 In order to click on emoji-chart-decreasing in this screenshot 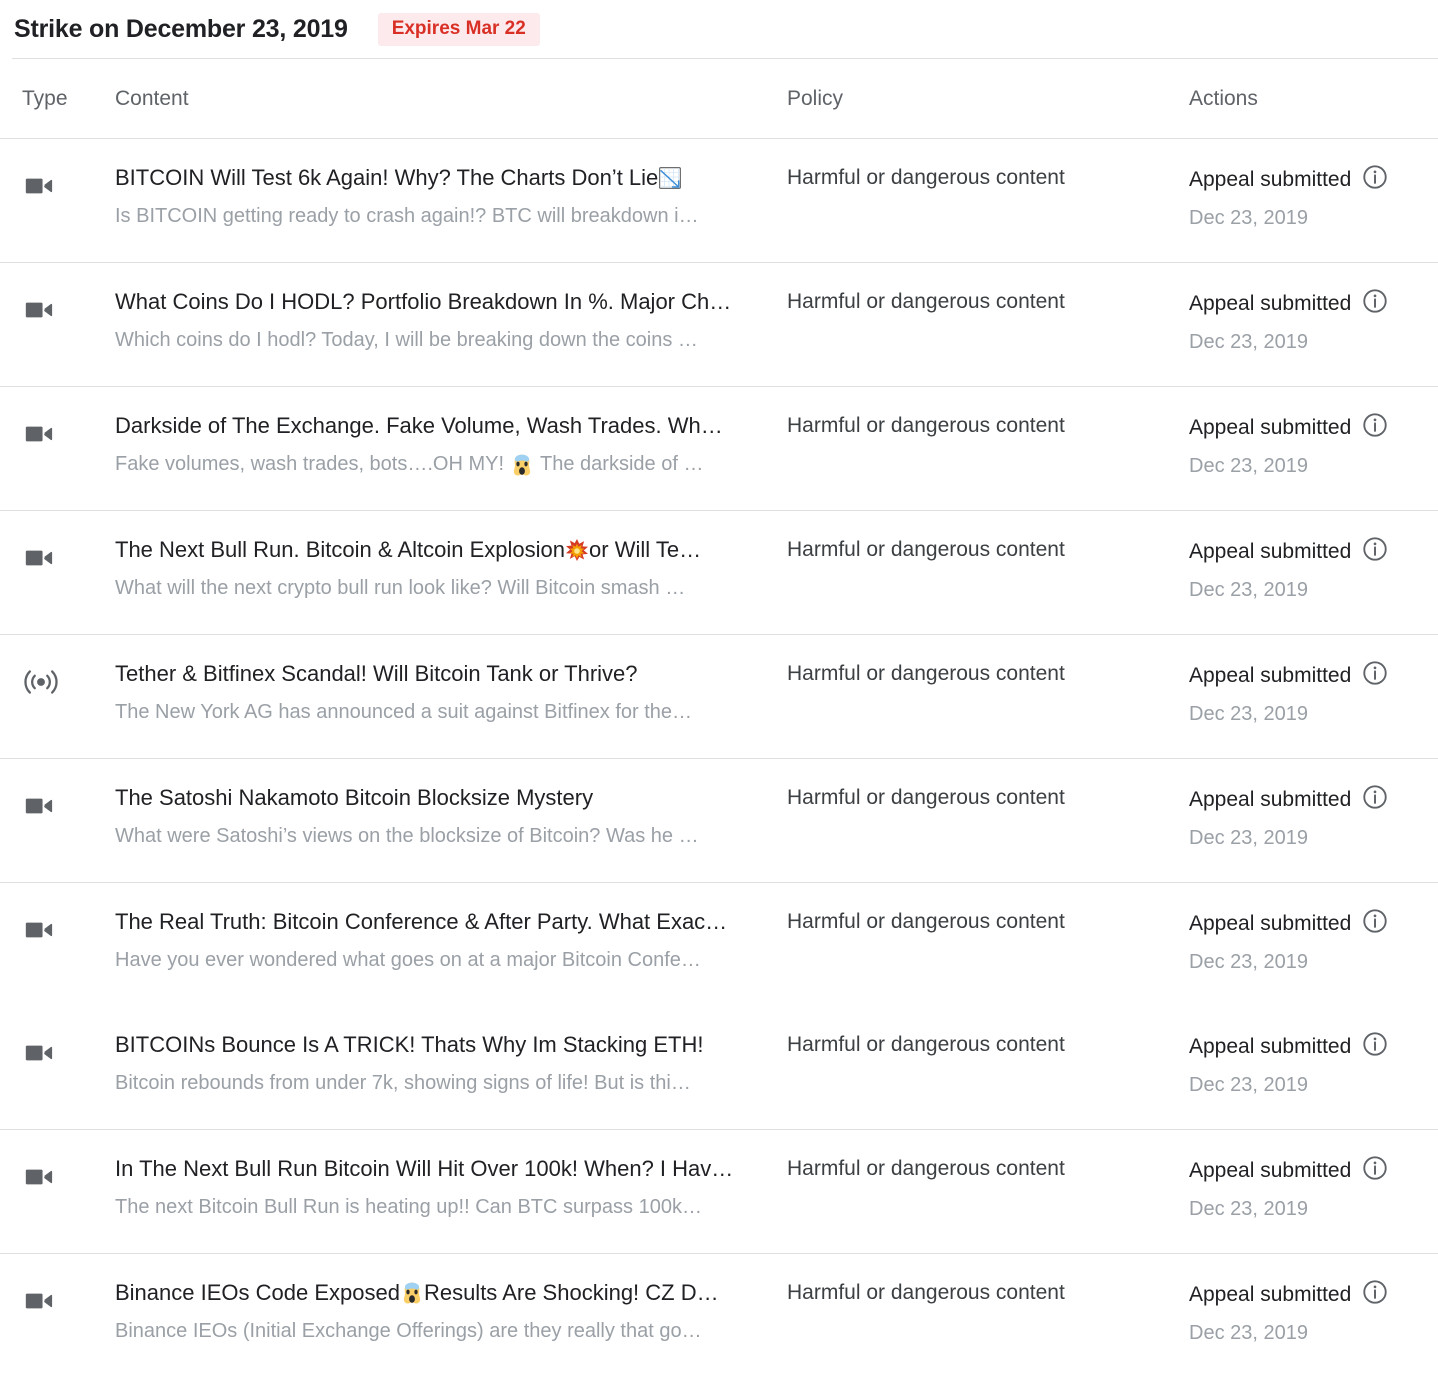, I will do `click(670, 178)`.